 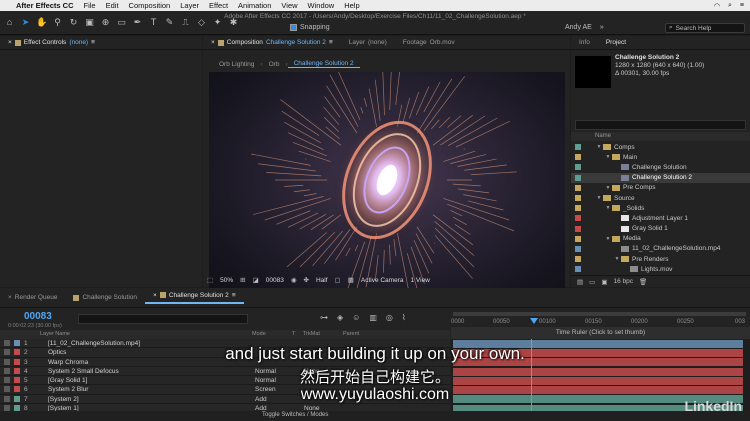 I want to click on puppet-tool-icon: ✱, so click(x=233, y=22).